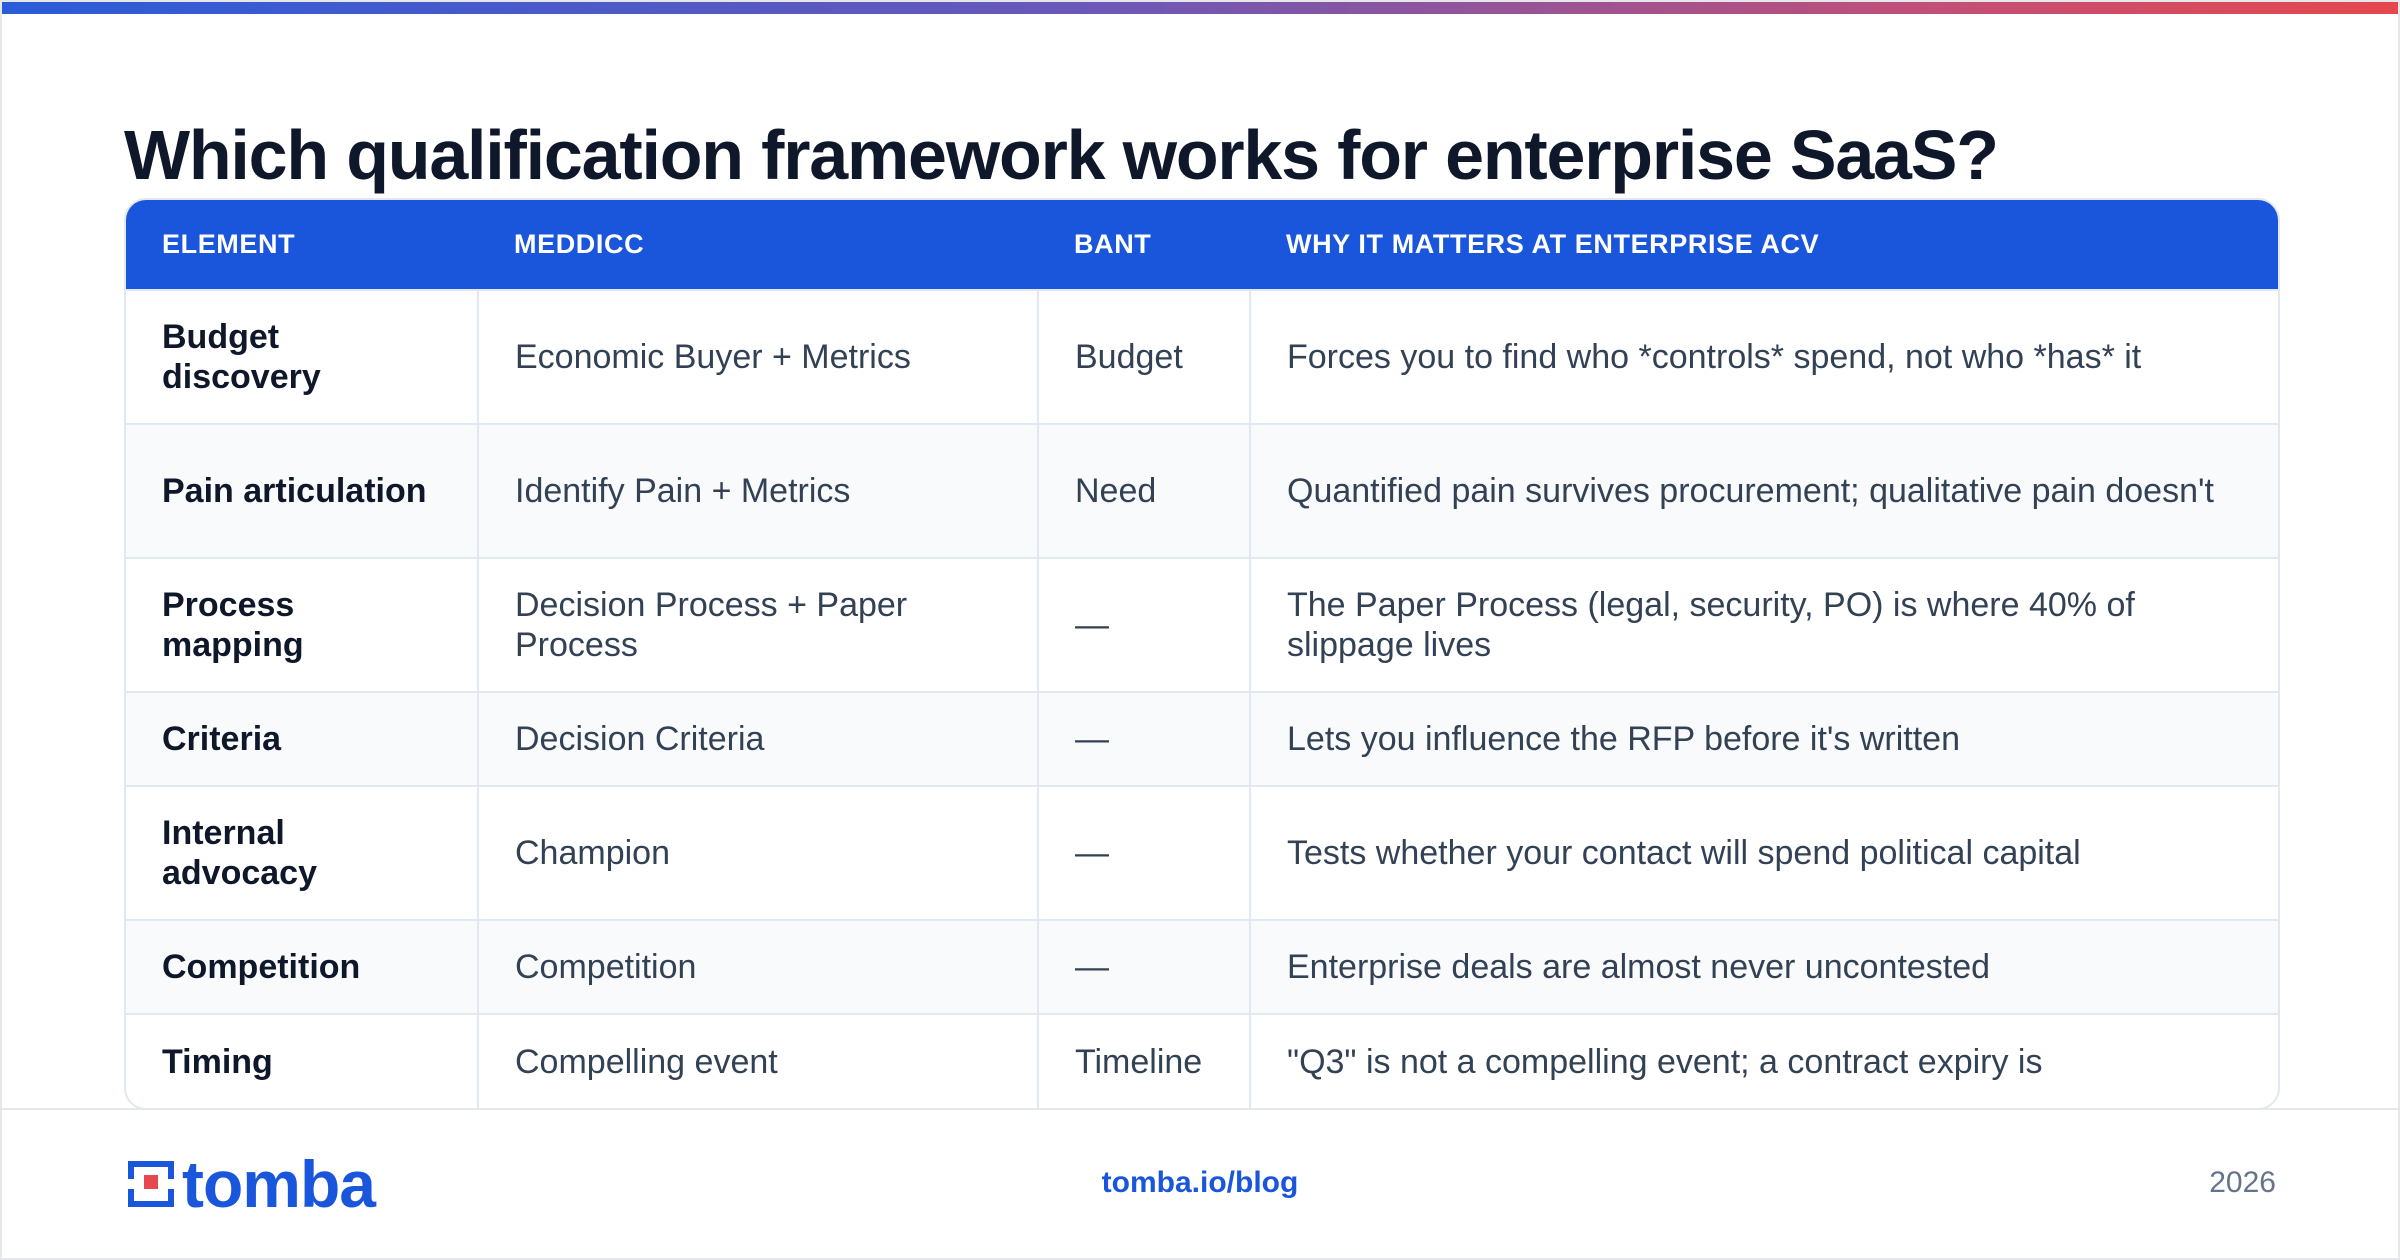  Describe the element at coordinates (757, 1060) in the screenshot. I see `cell-meddicc: Compelling event` at that location.